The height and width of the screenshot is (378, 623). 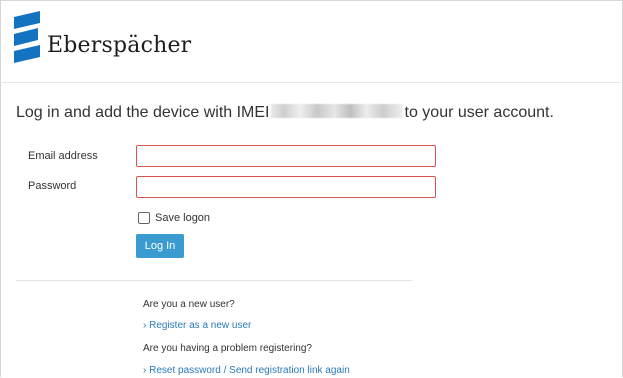 What do you see at coordinates (144, 218) in the screenshot?
I see `save-logon-checkbox` at bounding box center [144, 218].